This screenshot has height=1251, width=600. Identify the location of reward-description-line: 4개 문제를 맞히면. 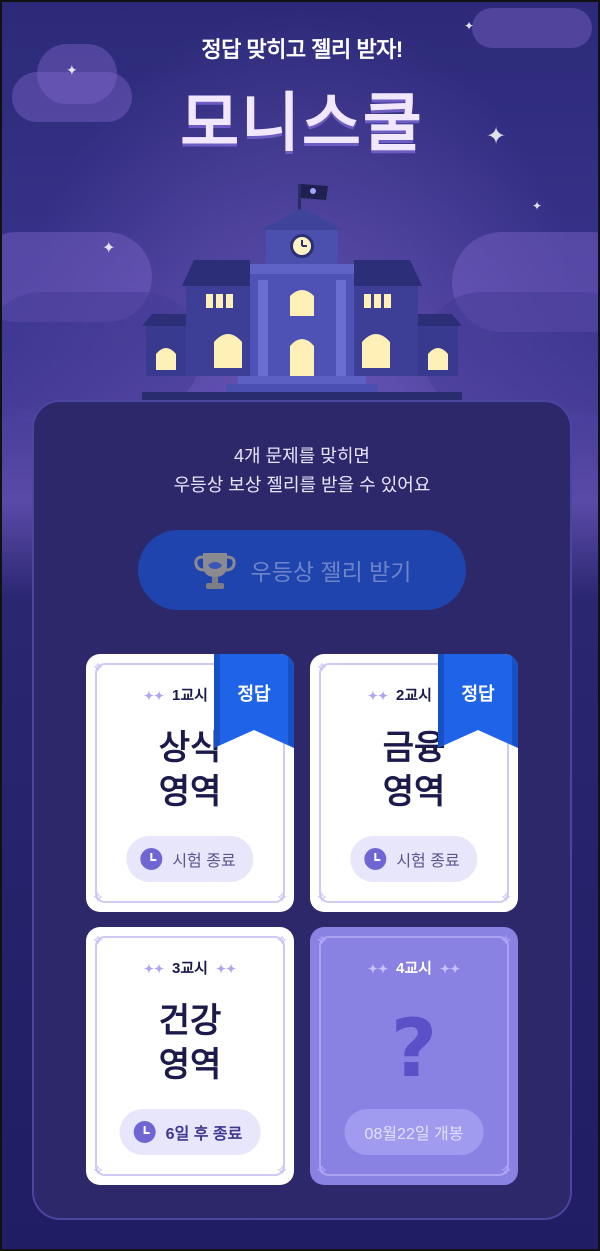
(302, 456).